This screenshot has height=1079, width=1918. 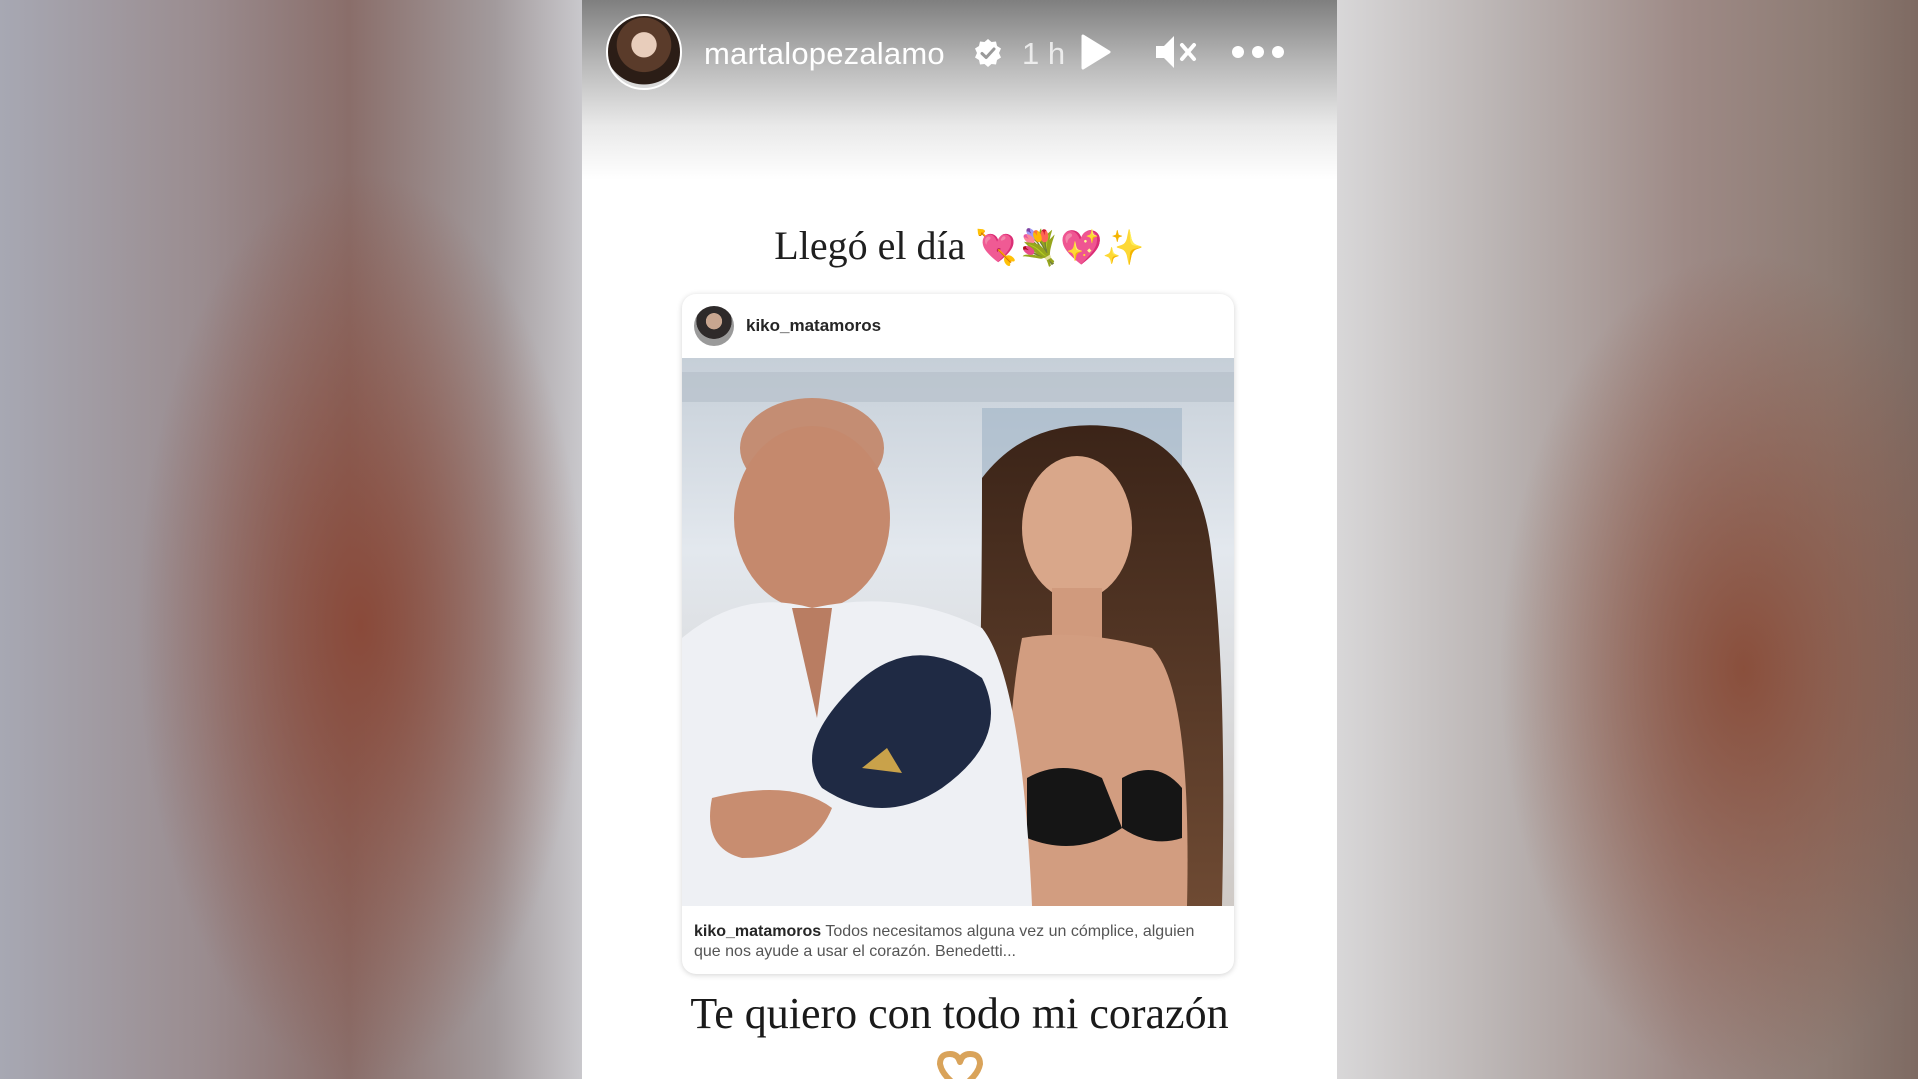 I want to click on post-username: kiko_matamoros, so click(x=813, y=326).